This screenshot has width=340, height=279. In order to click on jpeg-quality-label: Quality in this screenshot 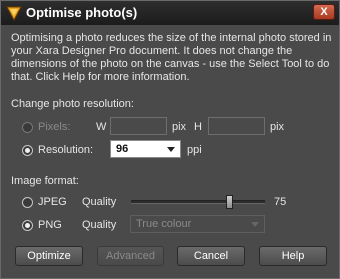, I will do `click(99, 202)`.